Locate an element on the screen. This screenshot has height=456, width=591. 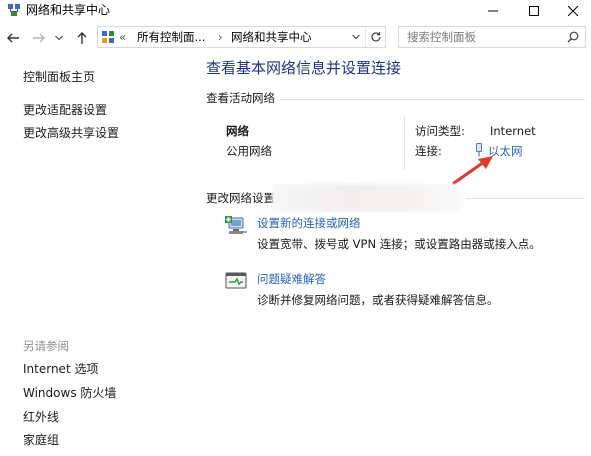
maximize-icon is located at coordinates (534, 11).